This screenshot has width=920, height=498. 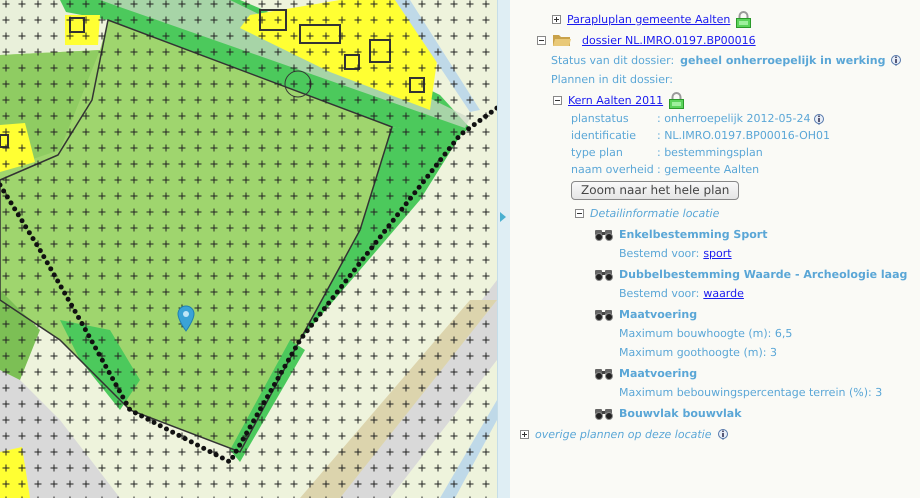 What do you see at coordinates (604, 136) in the screenshot?
I see `property-label: identificatie` at bounding box center [604, 136].